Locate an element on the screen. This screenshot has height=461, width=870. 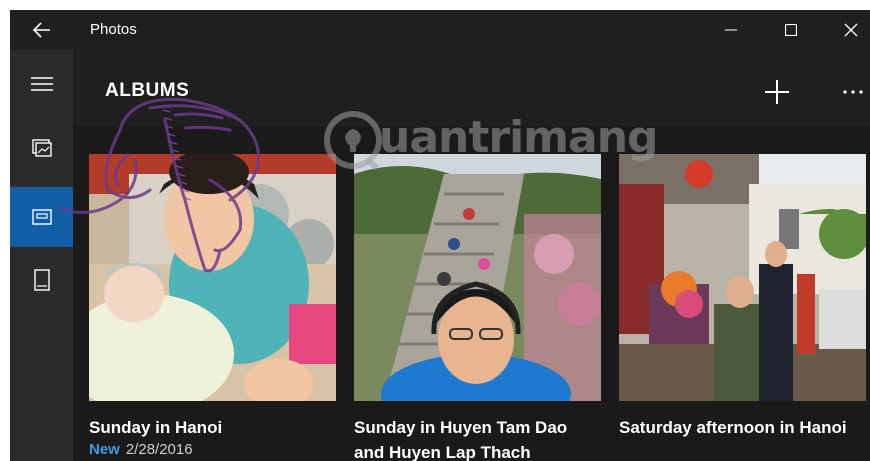
album-title: Saturday afternoon in Hanoi is located at coordinates (733, 427).